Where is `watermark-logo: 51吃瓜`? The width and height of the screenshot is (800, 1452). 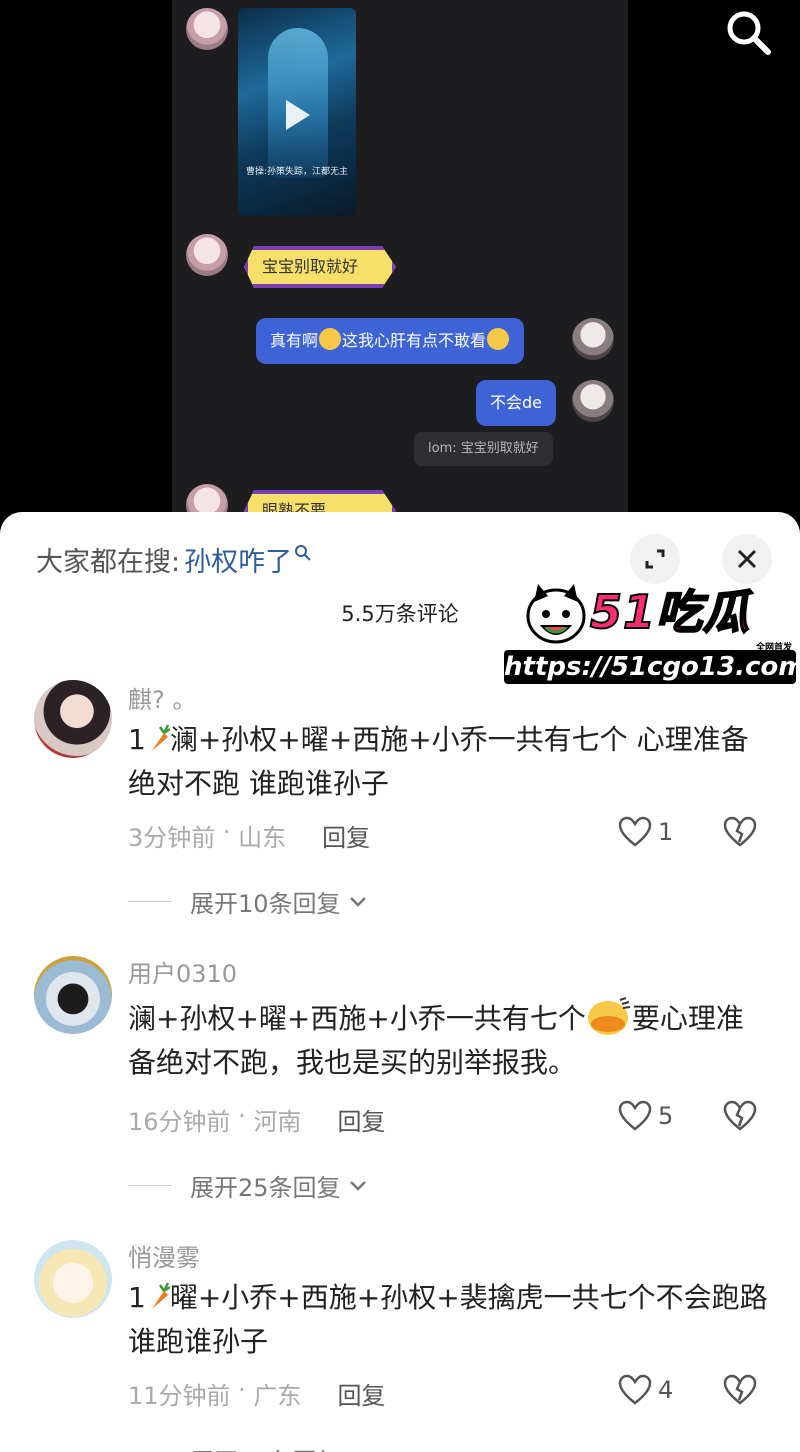
watermark-logo: 51吃瓜 is located at coordinates (670, 612).